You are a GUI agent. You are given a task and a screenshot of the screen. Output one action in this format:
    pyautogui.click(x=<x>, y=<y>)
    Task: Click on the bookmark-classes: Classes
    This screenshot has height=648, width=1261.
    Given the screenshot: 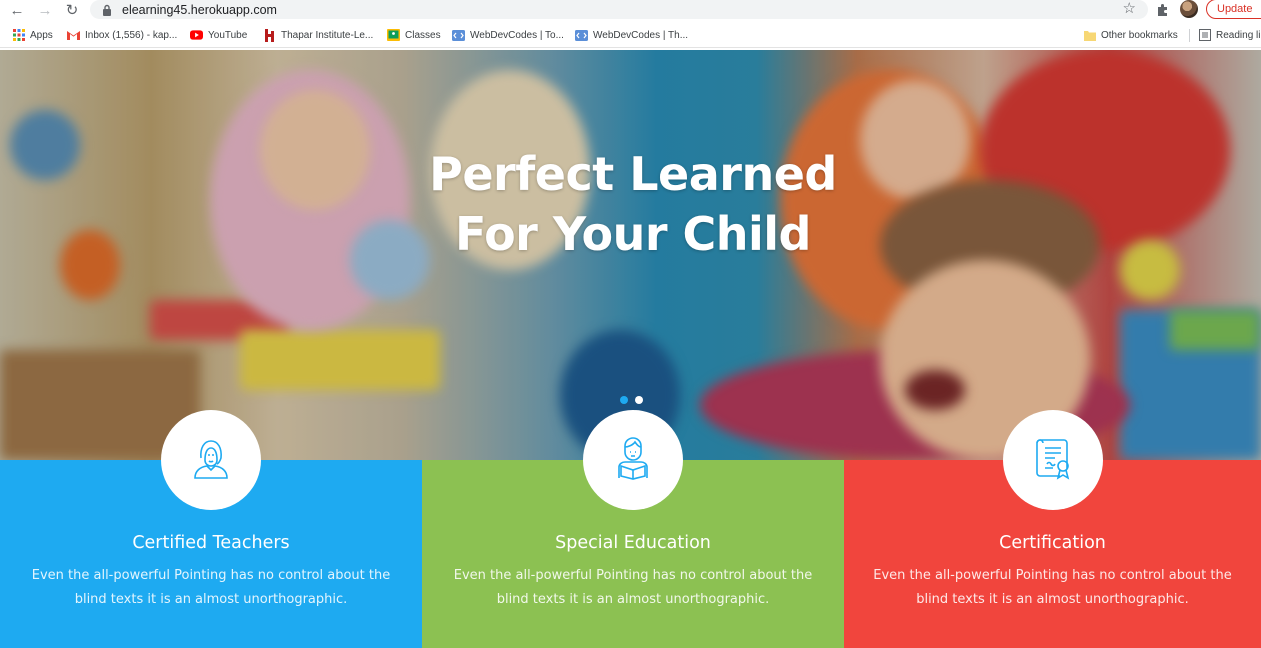 What is the action you would take?
    pyautogui.click(x=414, y=35)
    